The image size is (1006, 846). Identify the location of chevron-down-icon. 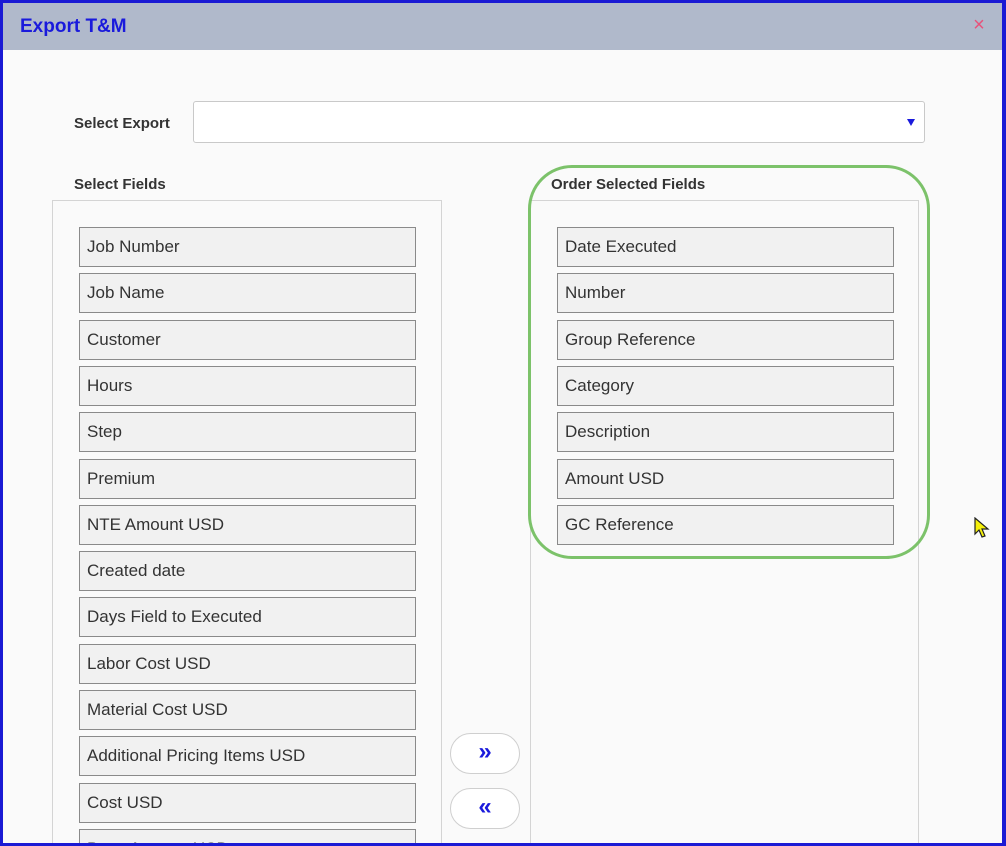
(911, 122).